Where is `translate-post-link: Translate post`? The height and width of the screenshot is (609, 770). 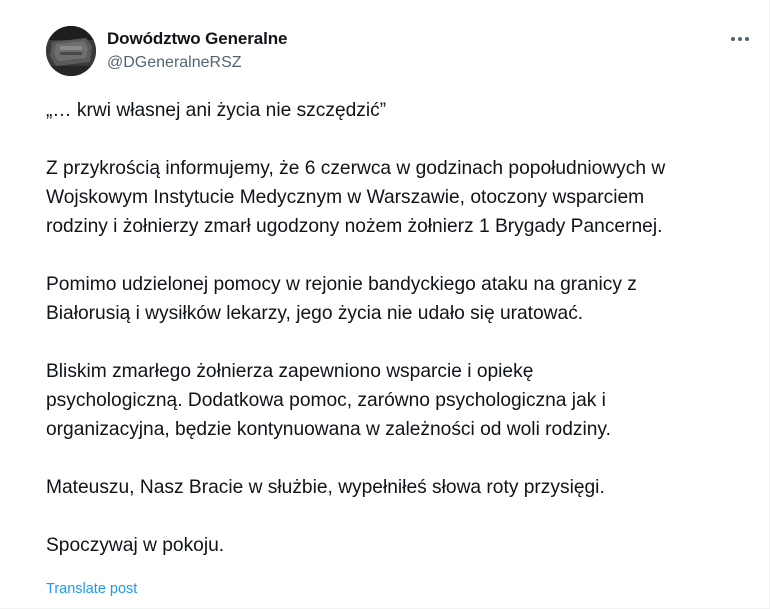 translate-post-link: Translate post is located at coordinates (91, 589).